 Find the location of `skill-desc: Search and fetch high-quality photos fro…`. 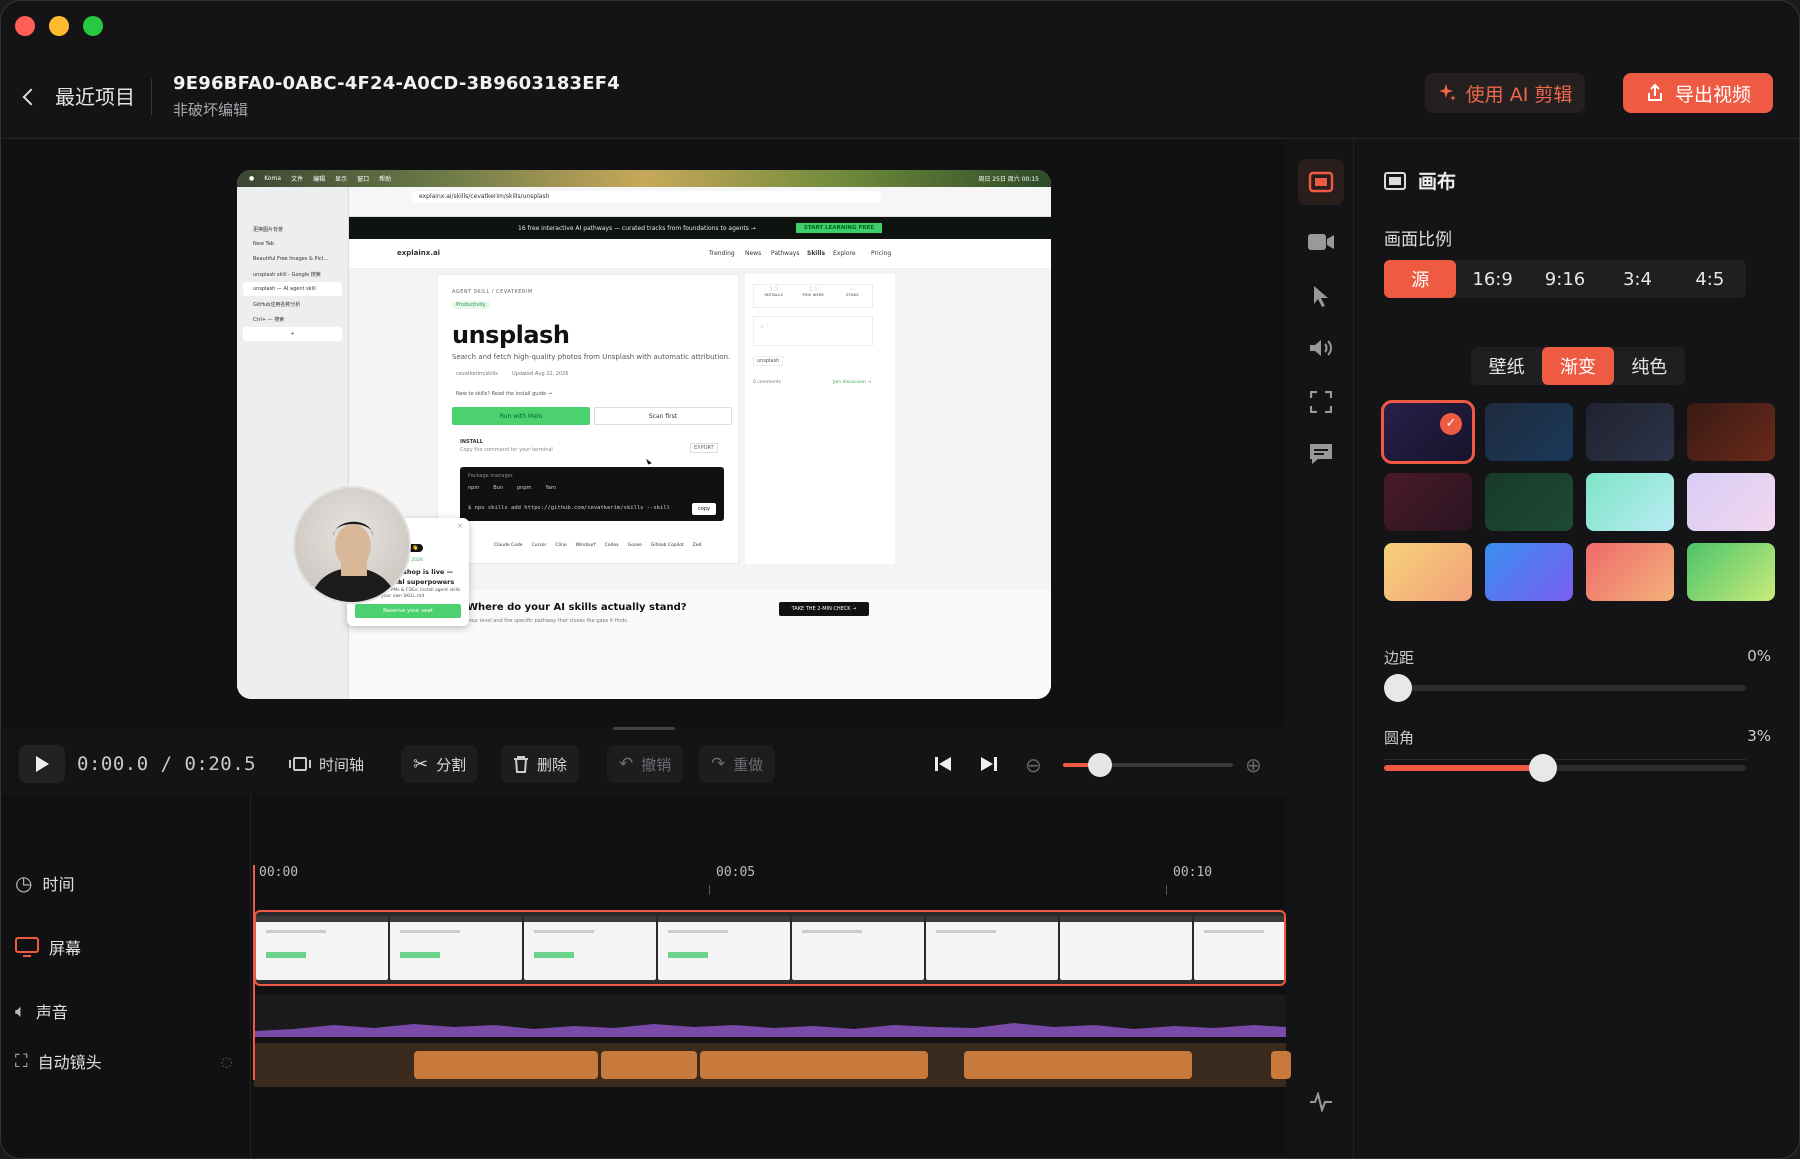

skill-desc: Search and fetch high-quality photos fro… is located at coordinates (591, 357).